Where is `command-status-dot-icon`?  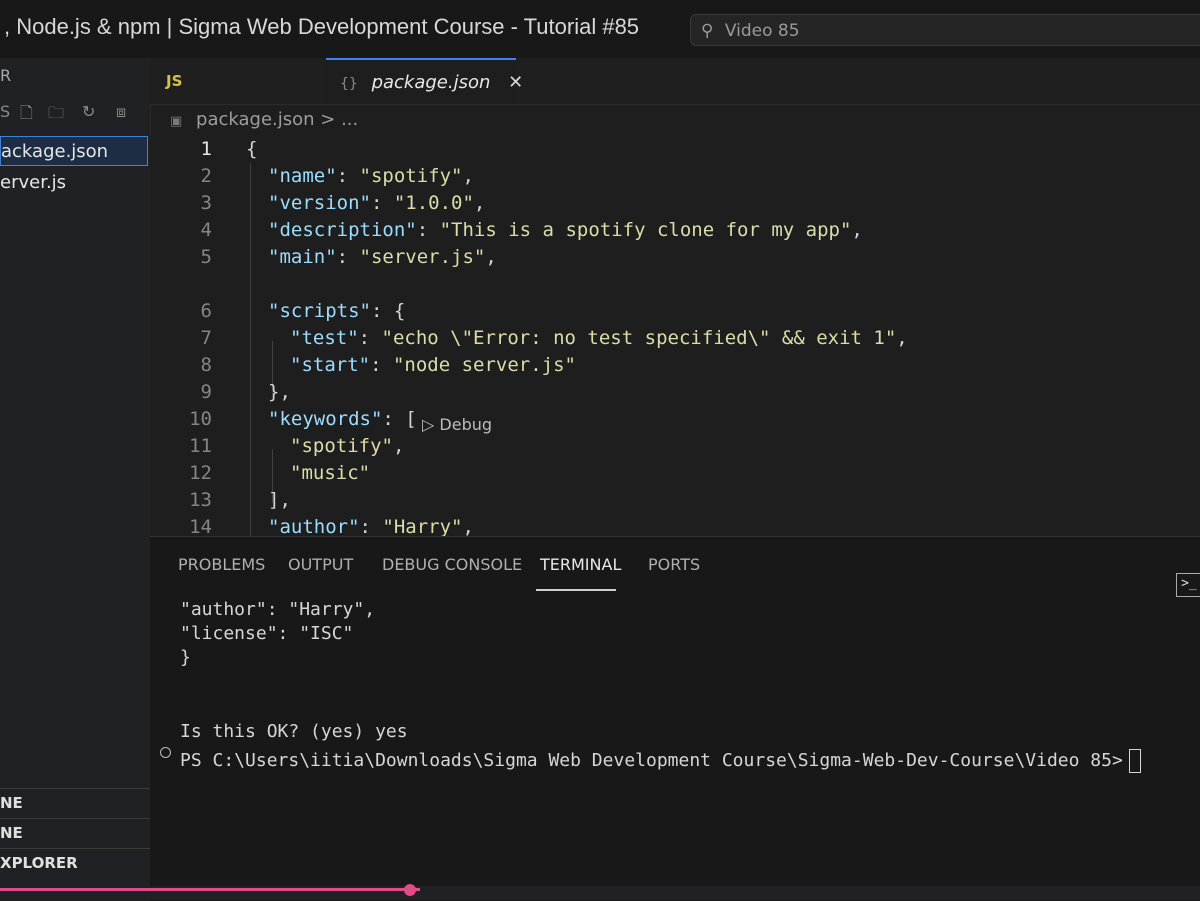 command-status-dot-icon is located at coordinates (165, 752).